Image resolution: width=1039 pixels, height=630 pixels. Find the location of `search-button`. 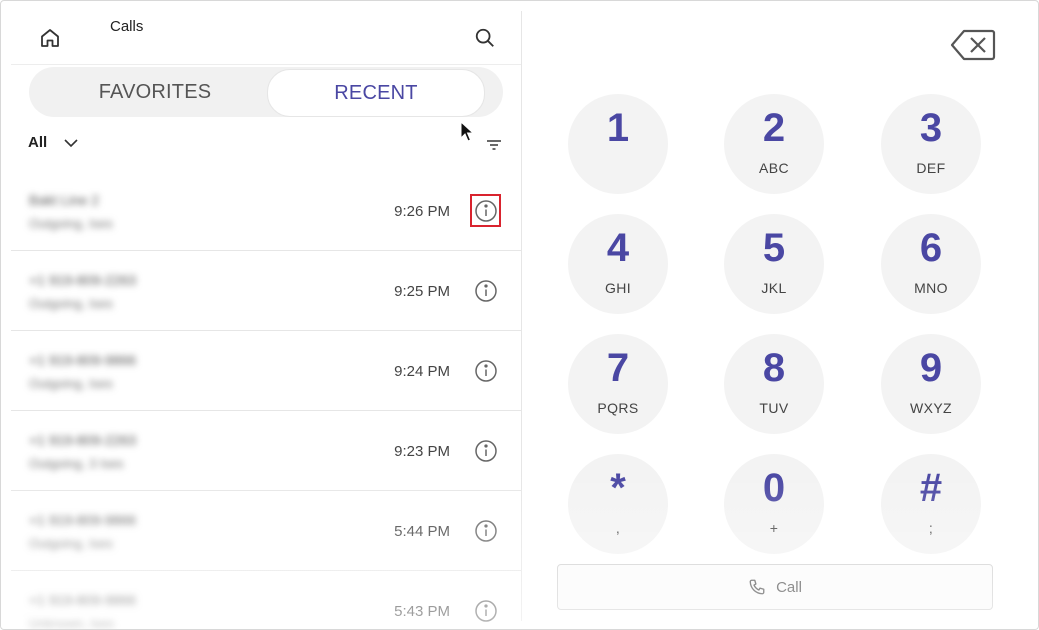

search-button is located at coordinates (485, 38).